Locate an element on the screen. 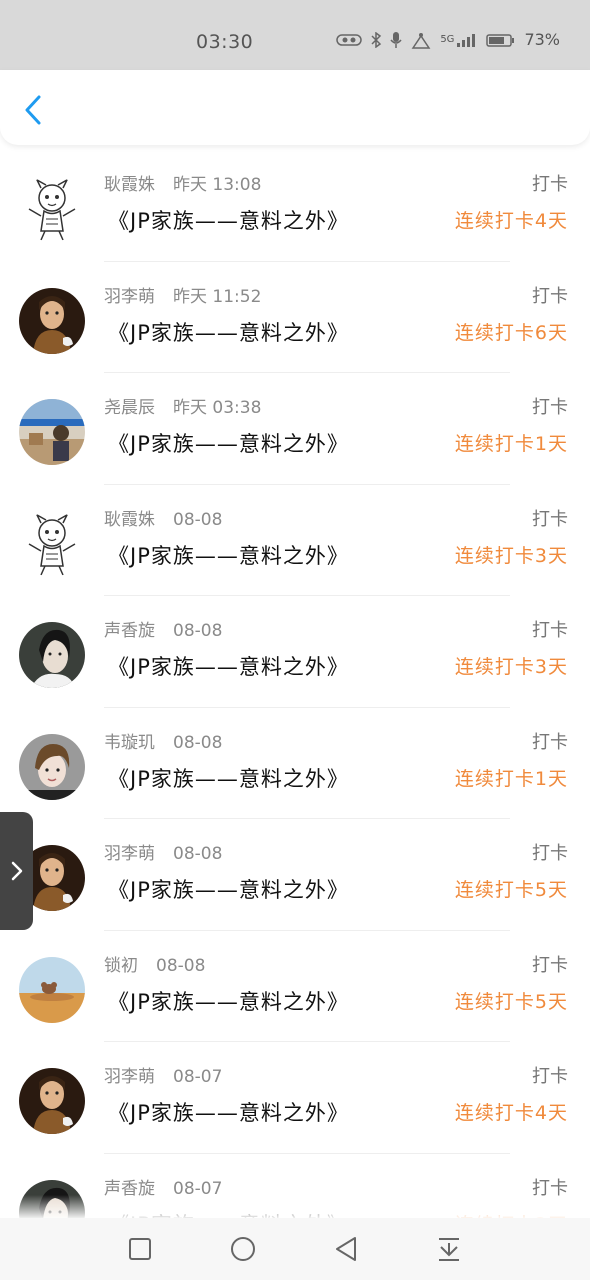 This screenshot has width=590, height=1280. vpn-icon is located at coordinates (349, 40).